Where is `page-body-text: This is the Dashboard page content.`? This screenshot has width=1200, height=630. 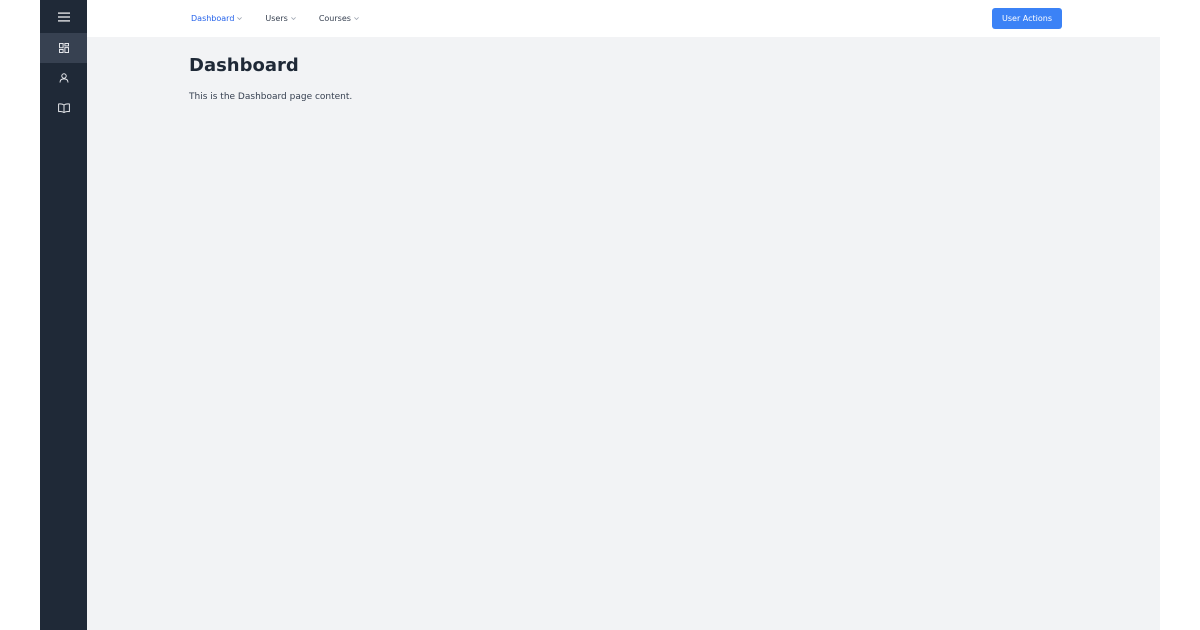
page-body-text: This is the Dashboard page content. is located at coordinates (271, 97).